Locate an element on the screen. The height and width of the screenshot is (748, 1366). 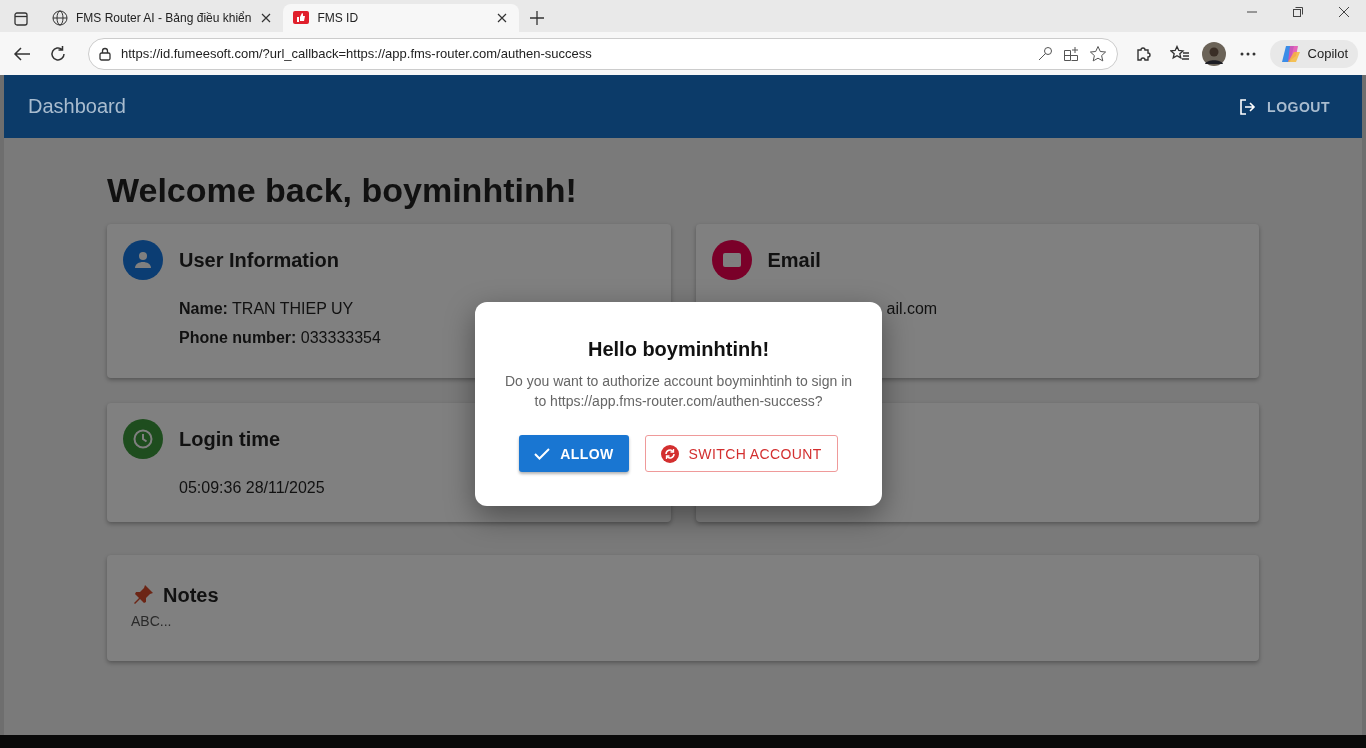
app-title: Dashboard is located at coordinates (77, 106).